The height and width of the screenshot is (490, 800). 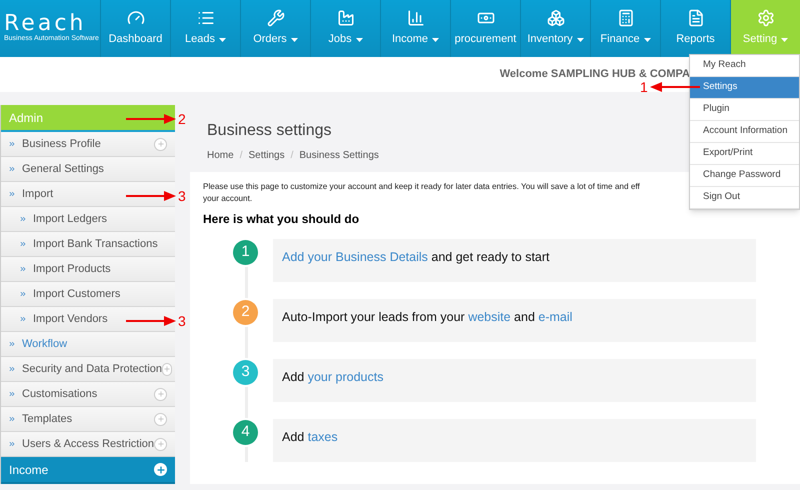 I want to click on intro-text: Please use this page to customize your account and keep it ready for later data entries. You will save a lot of time and eff your account., so click(x=421, y=193).